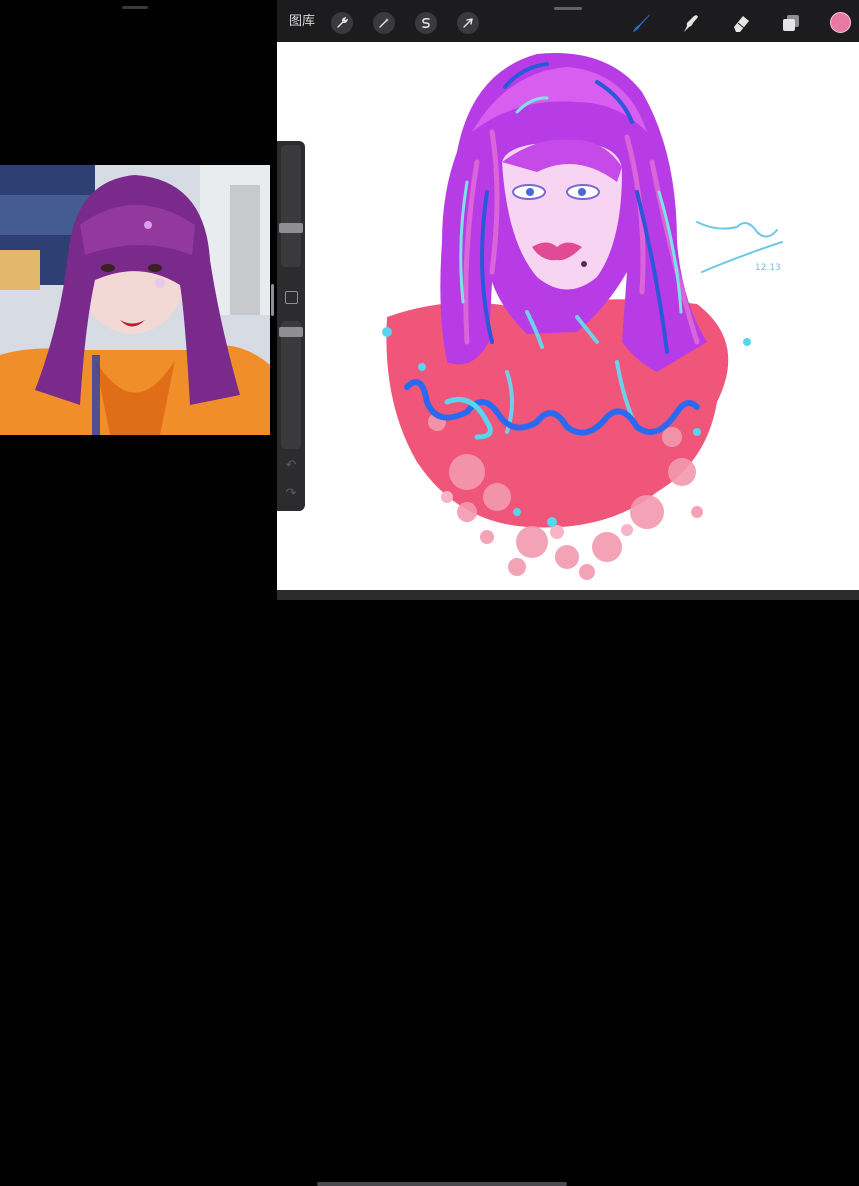 This screenshot has height=1186, width=859. I want to click on bottom-scroll-indicator, so click(442, 1184).